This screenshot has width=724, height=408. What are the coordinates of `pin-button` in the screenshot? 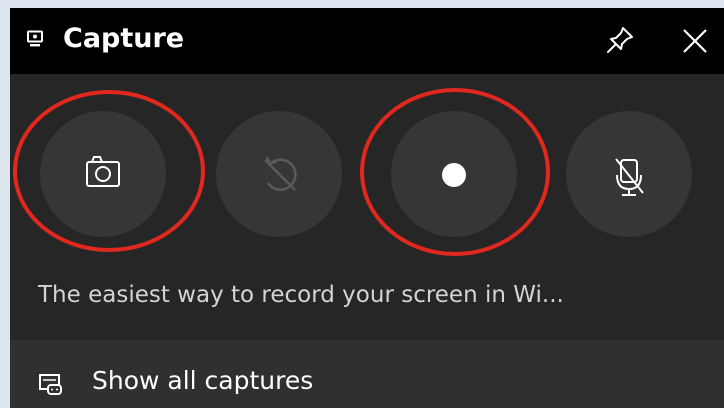 It's located at (620, 40).